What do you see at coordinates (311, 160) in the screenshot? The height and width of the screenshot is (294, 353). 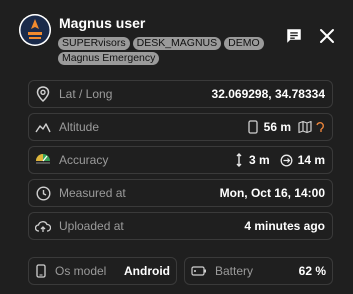 I see `horizontal-accuracy-value: 14 m` at bounding box center [311, 160].